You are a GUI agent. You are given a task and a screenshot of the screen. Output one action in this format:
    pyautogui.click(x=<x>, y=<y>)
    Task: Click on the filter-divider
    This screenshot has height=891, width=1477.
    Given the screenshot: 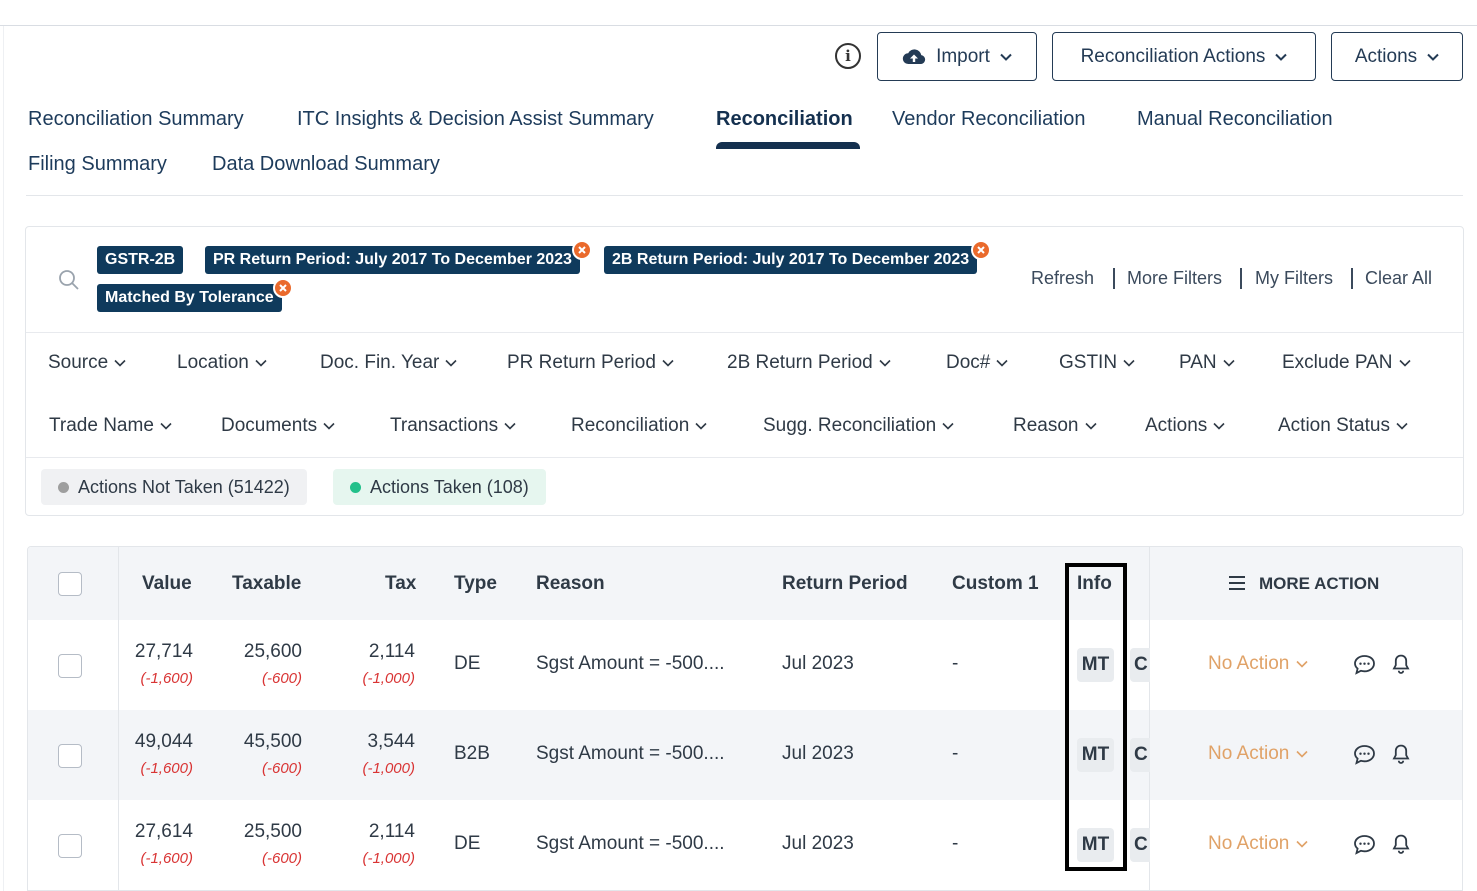 What is the action you would take?
    pyautogui.click(x=744, y=457)
    